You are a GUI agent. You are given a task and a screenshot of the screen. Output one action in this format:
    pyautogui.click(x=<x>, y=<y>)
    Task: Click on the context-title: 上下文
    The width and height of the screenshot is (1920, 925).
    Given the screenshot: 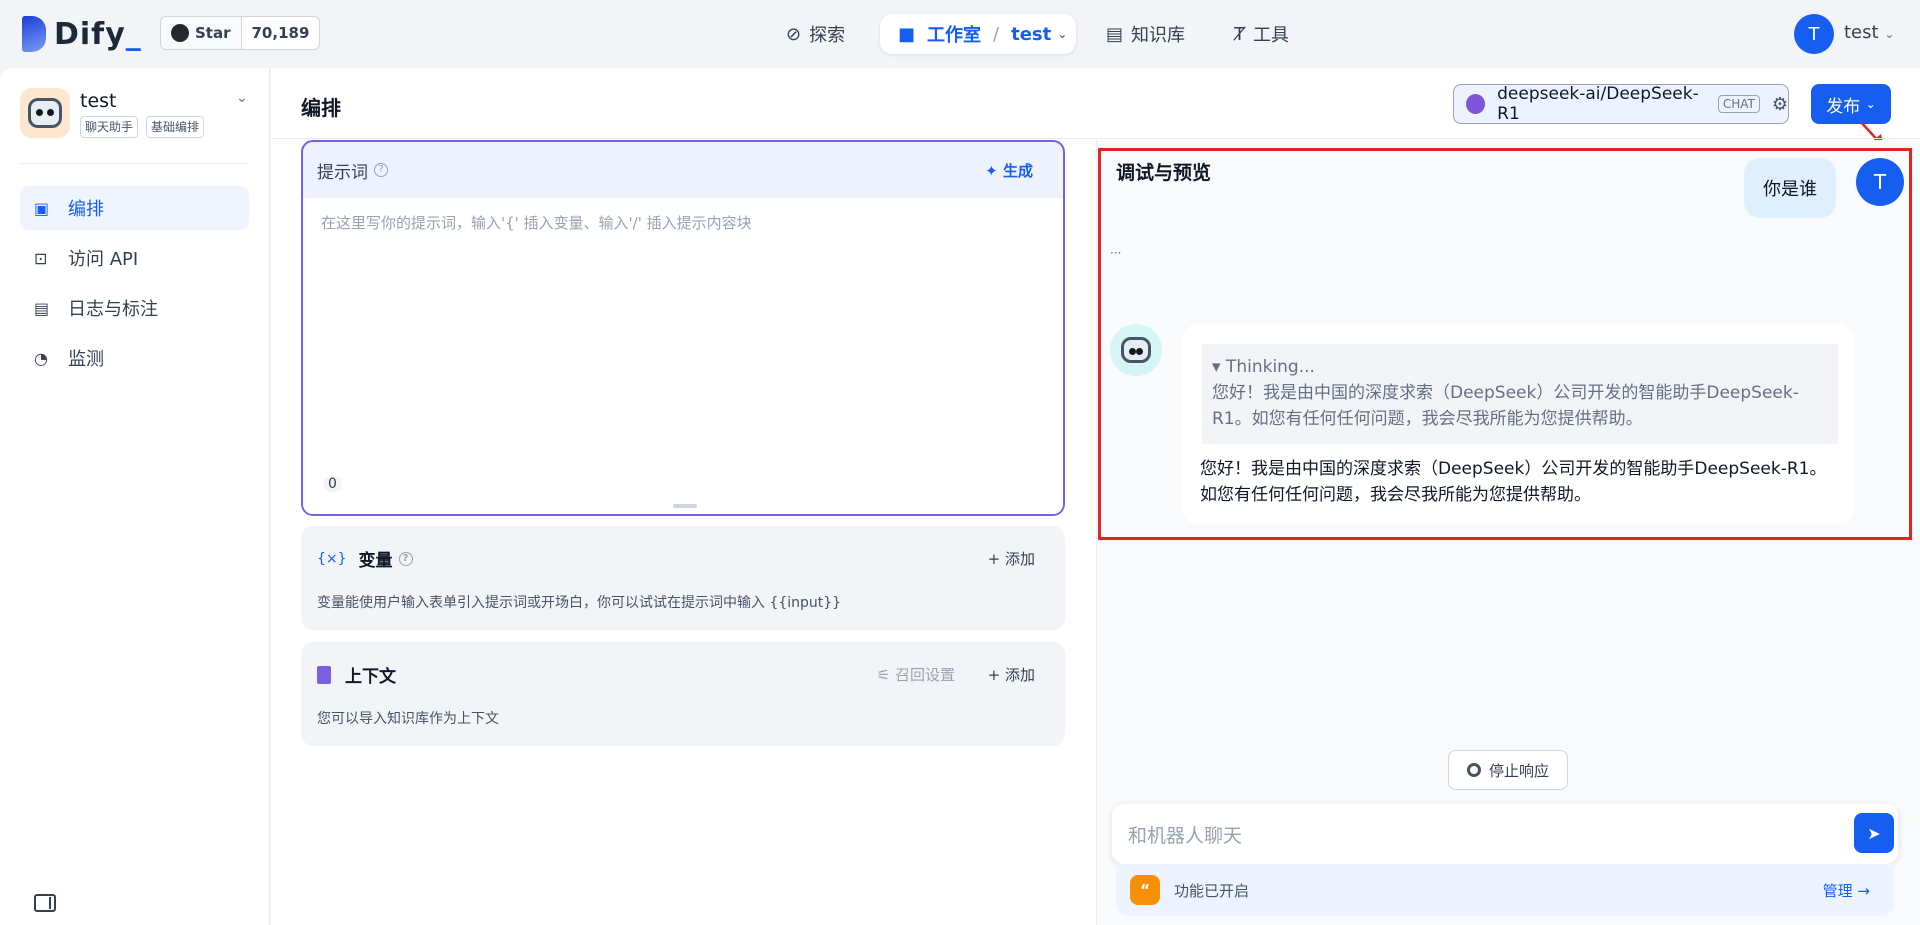 What is the action you would take?
    pyautogui.click(x=370, y=677)
    